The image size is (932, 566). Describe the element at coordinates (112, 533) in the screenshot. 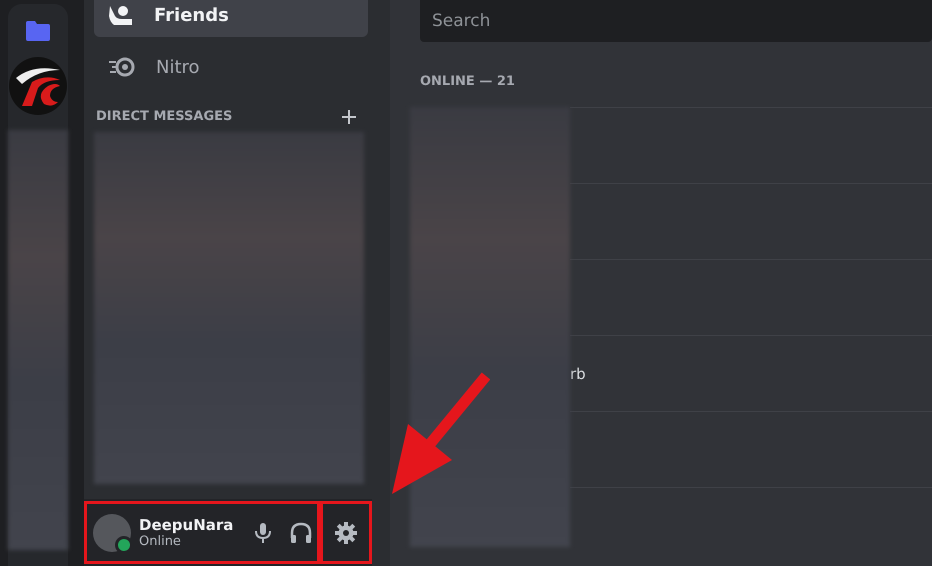

I see `avatar` at that location.